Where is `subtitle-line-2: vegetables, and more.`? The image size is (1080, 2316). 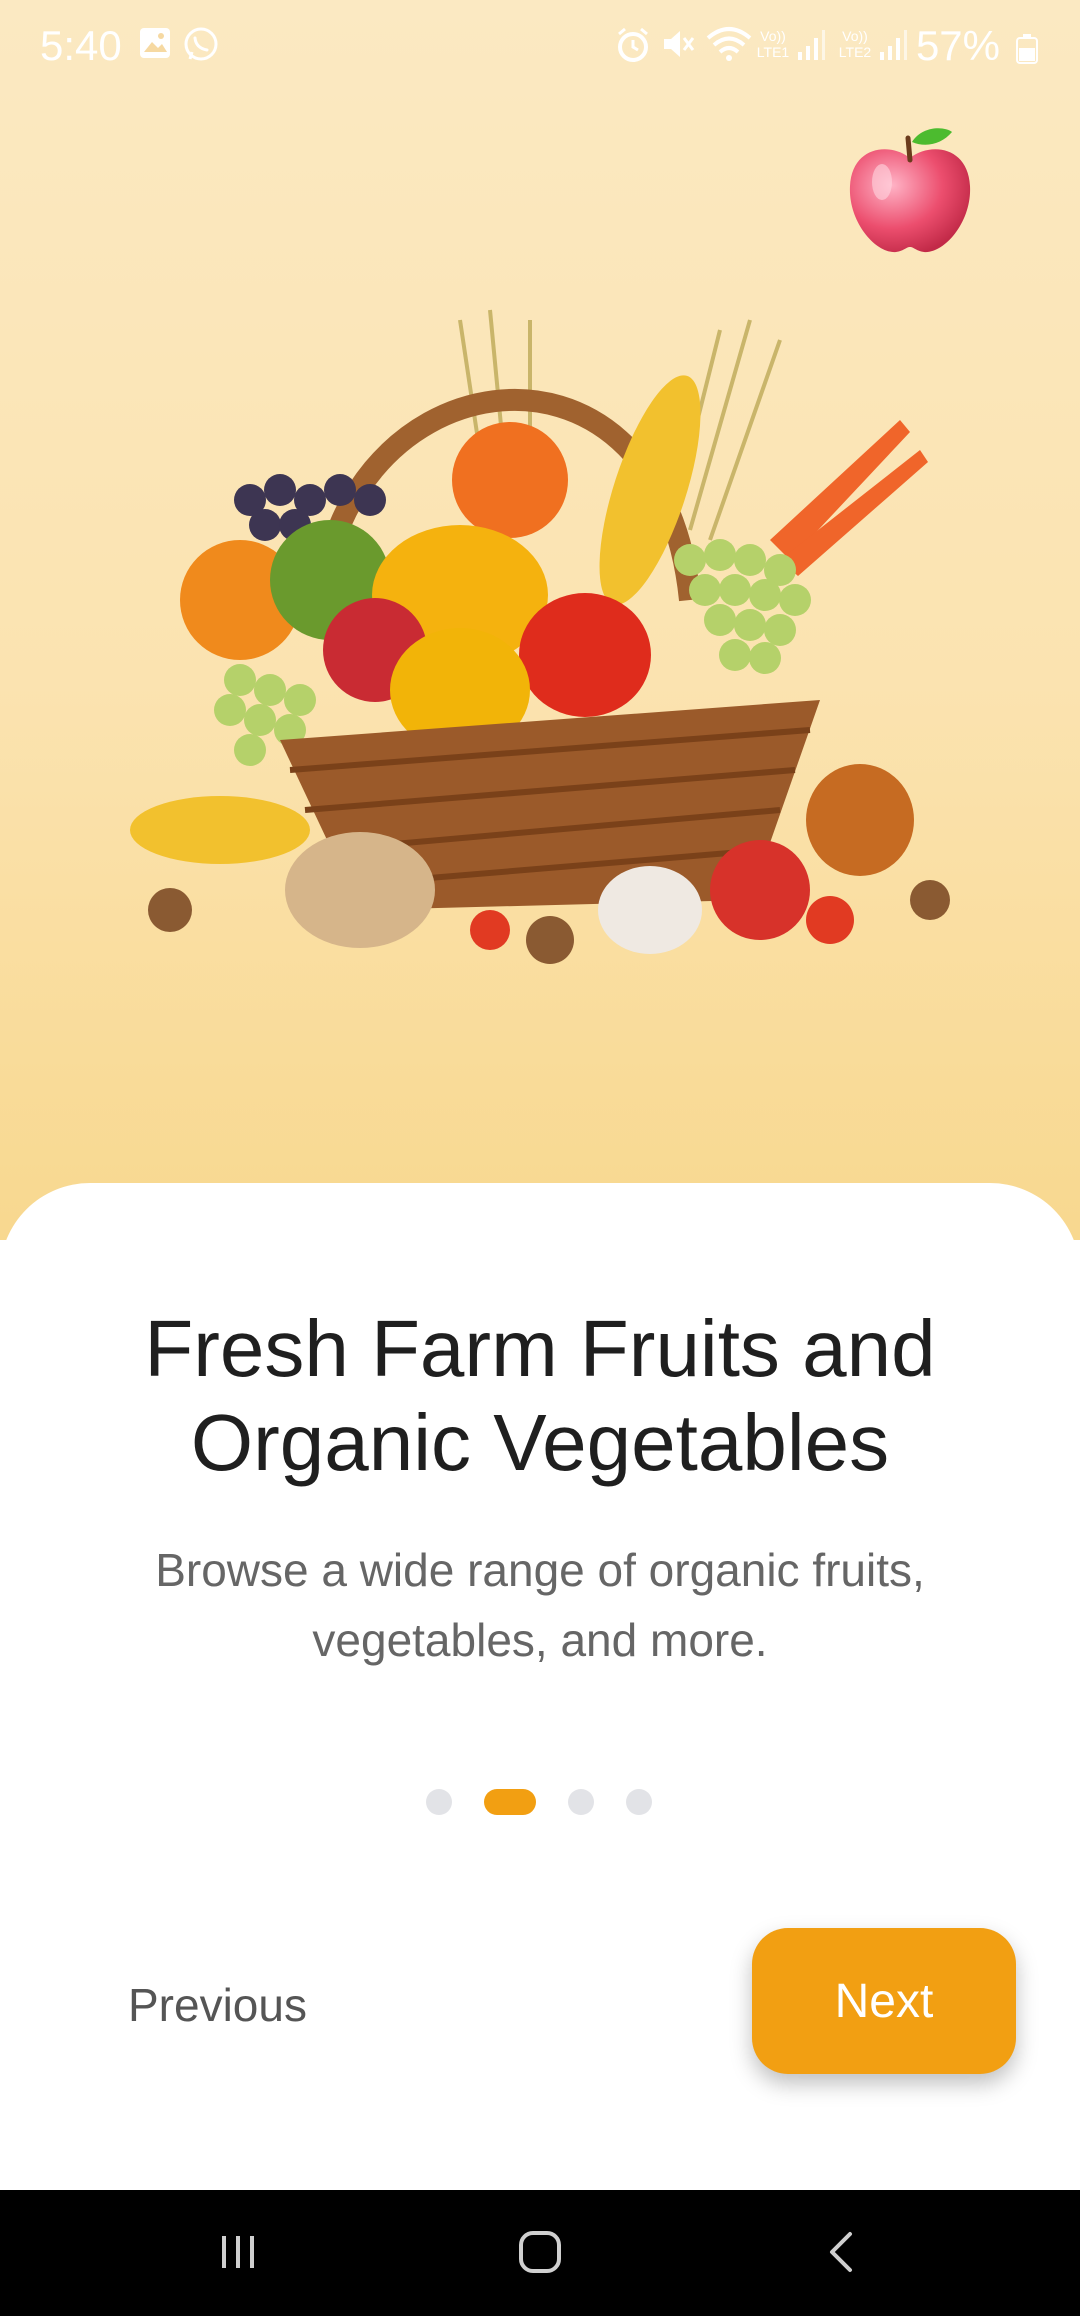
subtitle-line-2: vegetables, and more. is located at coordinates (540, 1640).